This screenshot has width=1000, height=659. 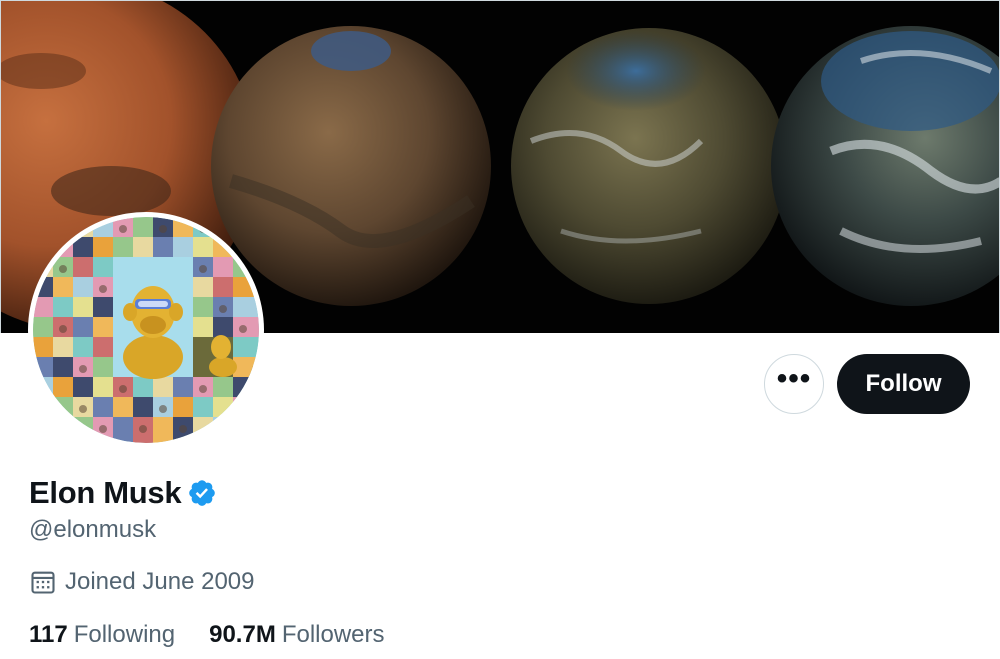 I want to click on joined-text: Joined June 2009, so click(x=160, y=581).